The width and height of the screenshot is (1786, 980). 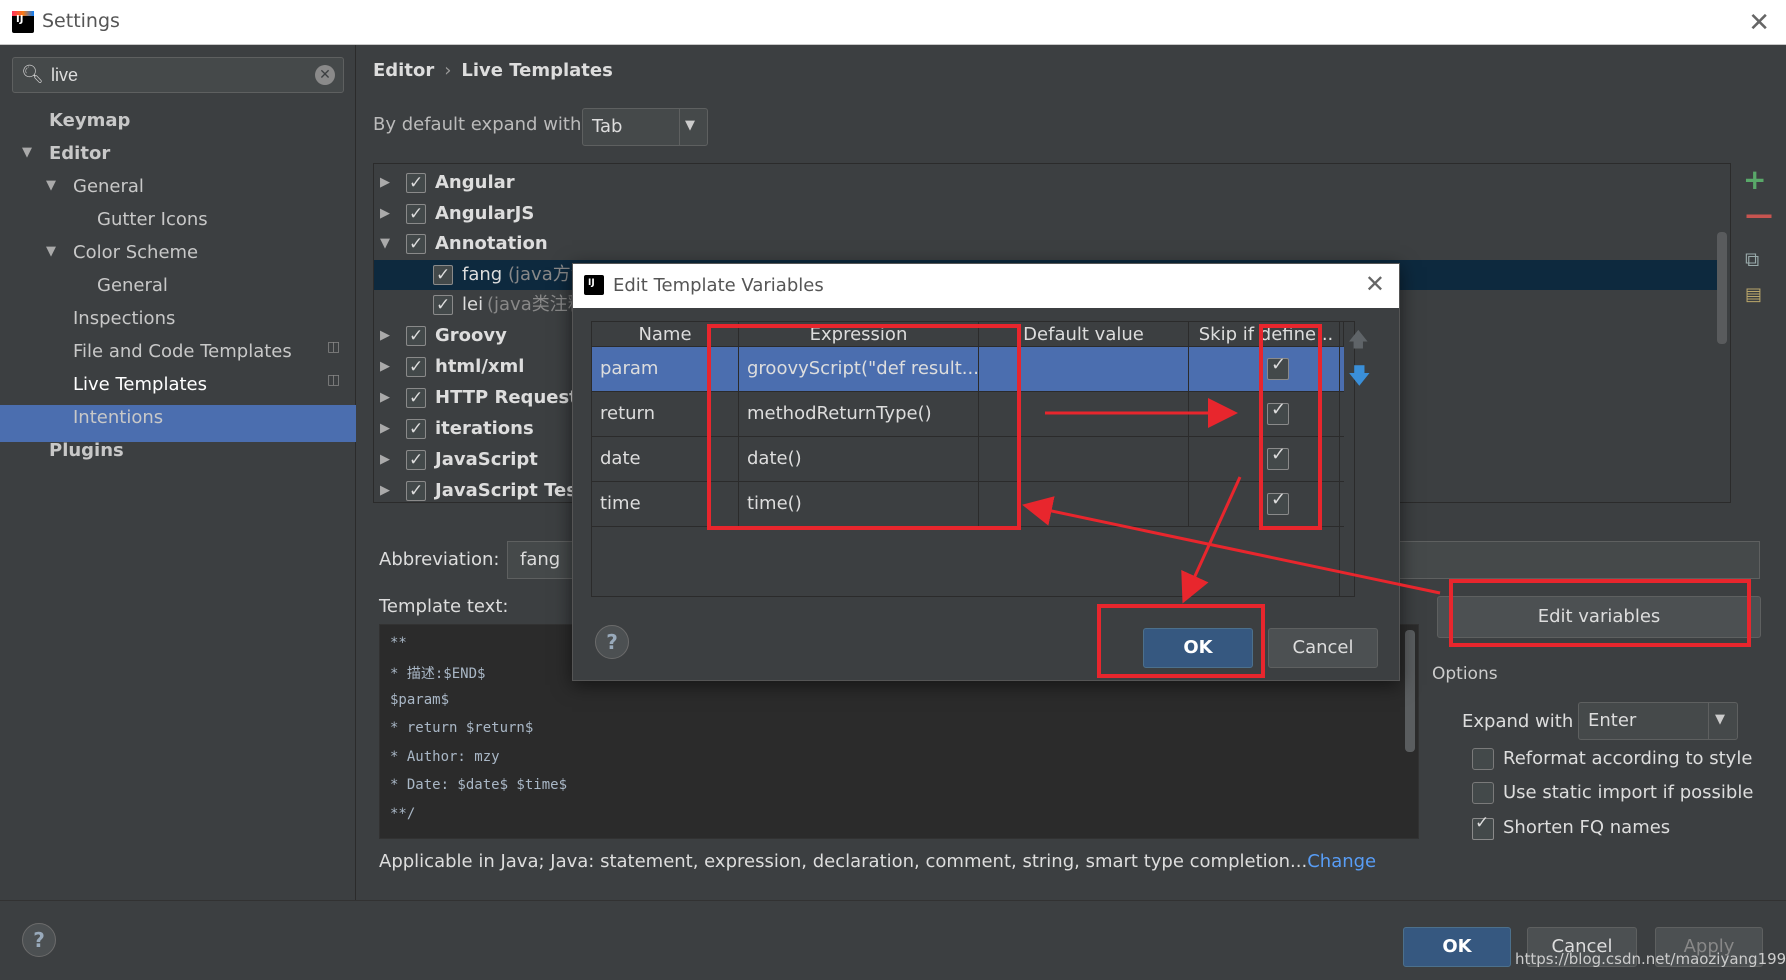 I want to click on arrow-to-expression, so click(x=1231, y=545).